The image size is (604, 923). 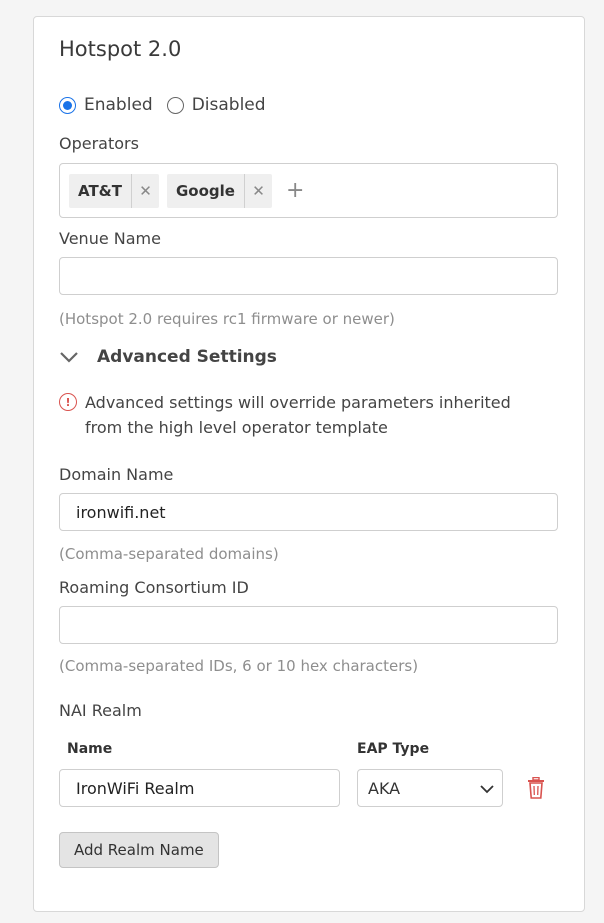 What do you see at coordinates (393, 749) in the screenshot?
I see `eap-type-column-header: EAP Type` at bounding box center [393, 749].